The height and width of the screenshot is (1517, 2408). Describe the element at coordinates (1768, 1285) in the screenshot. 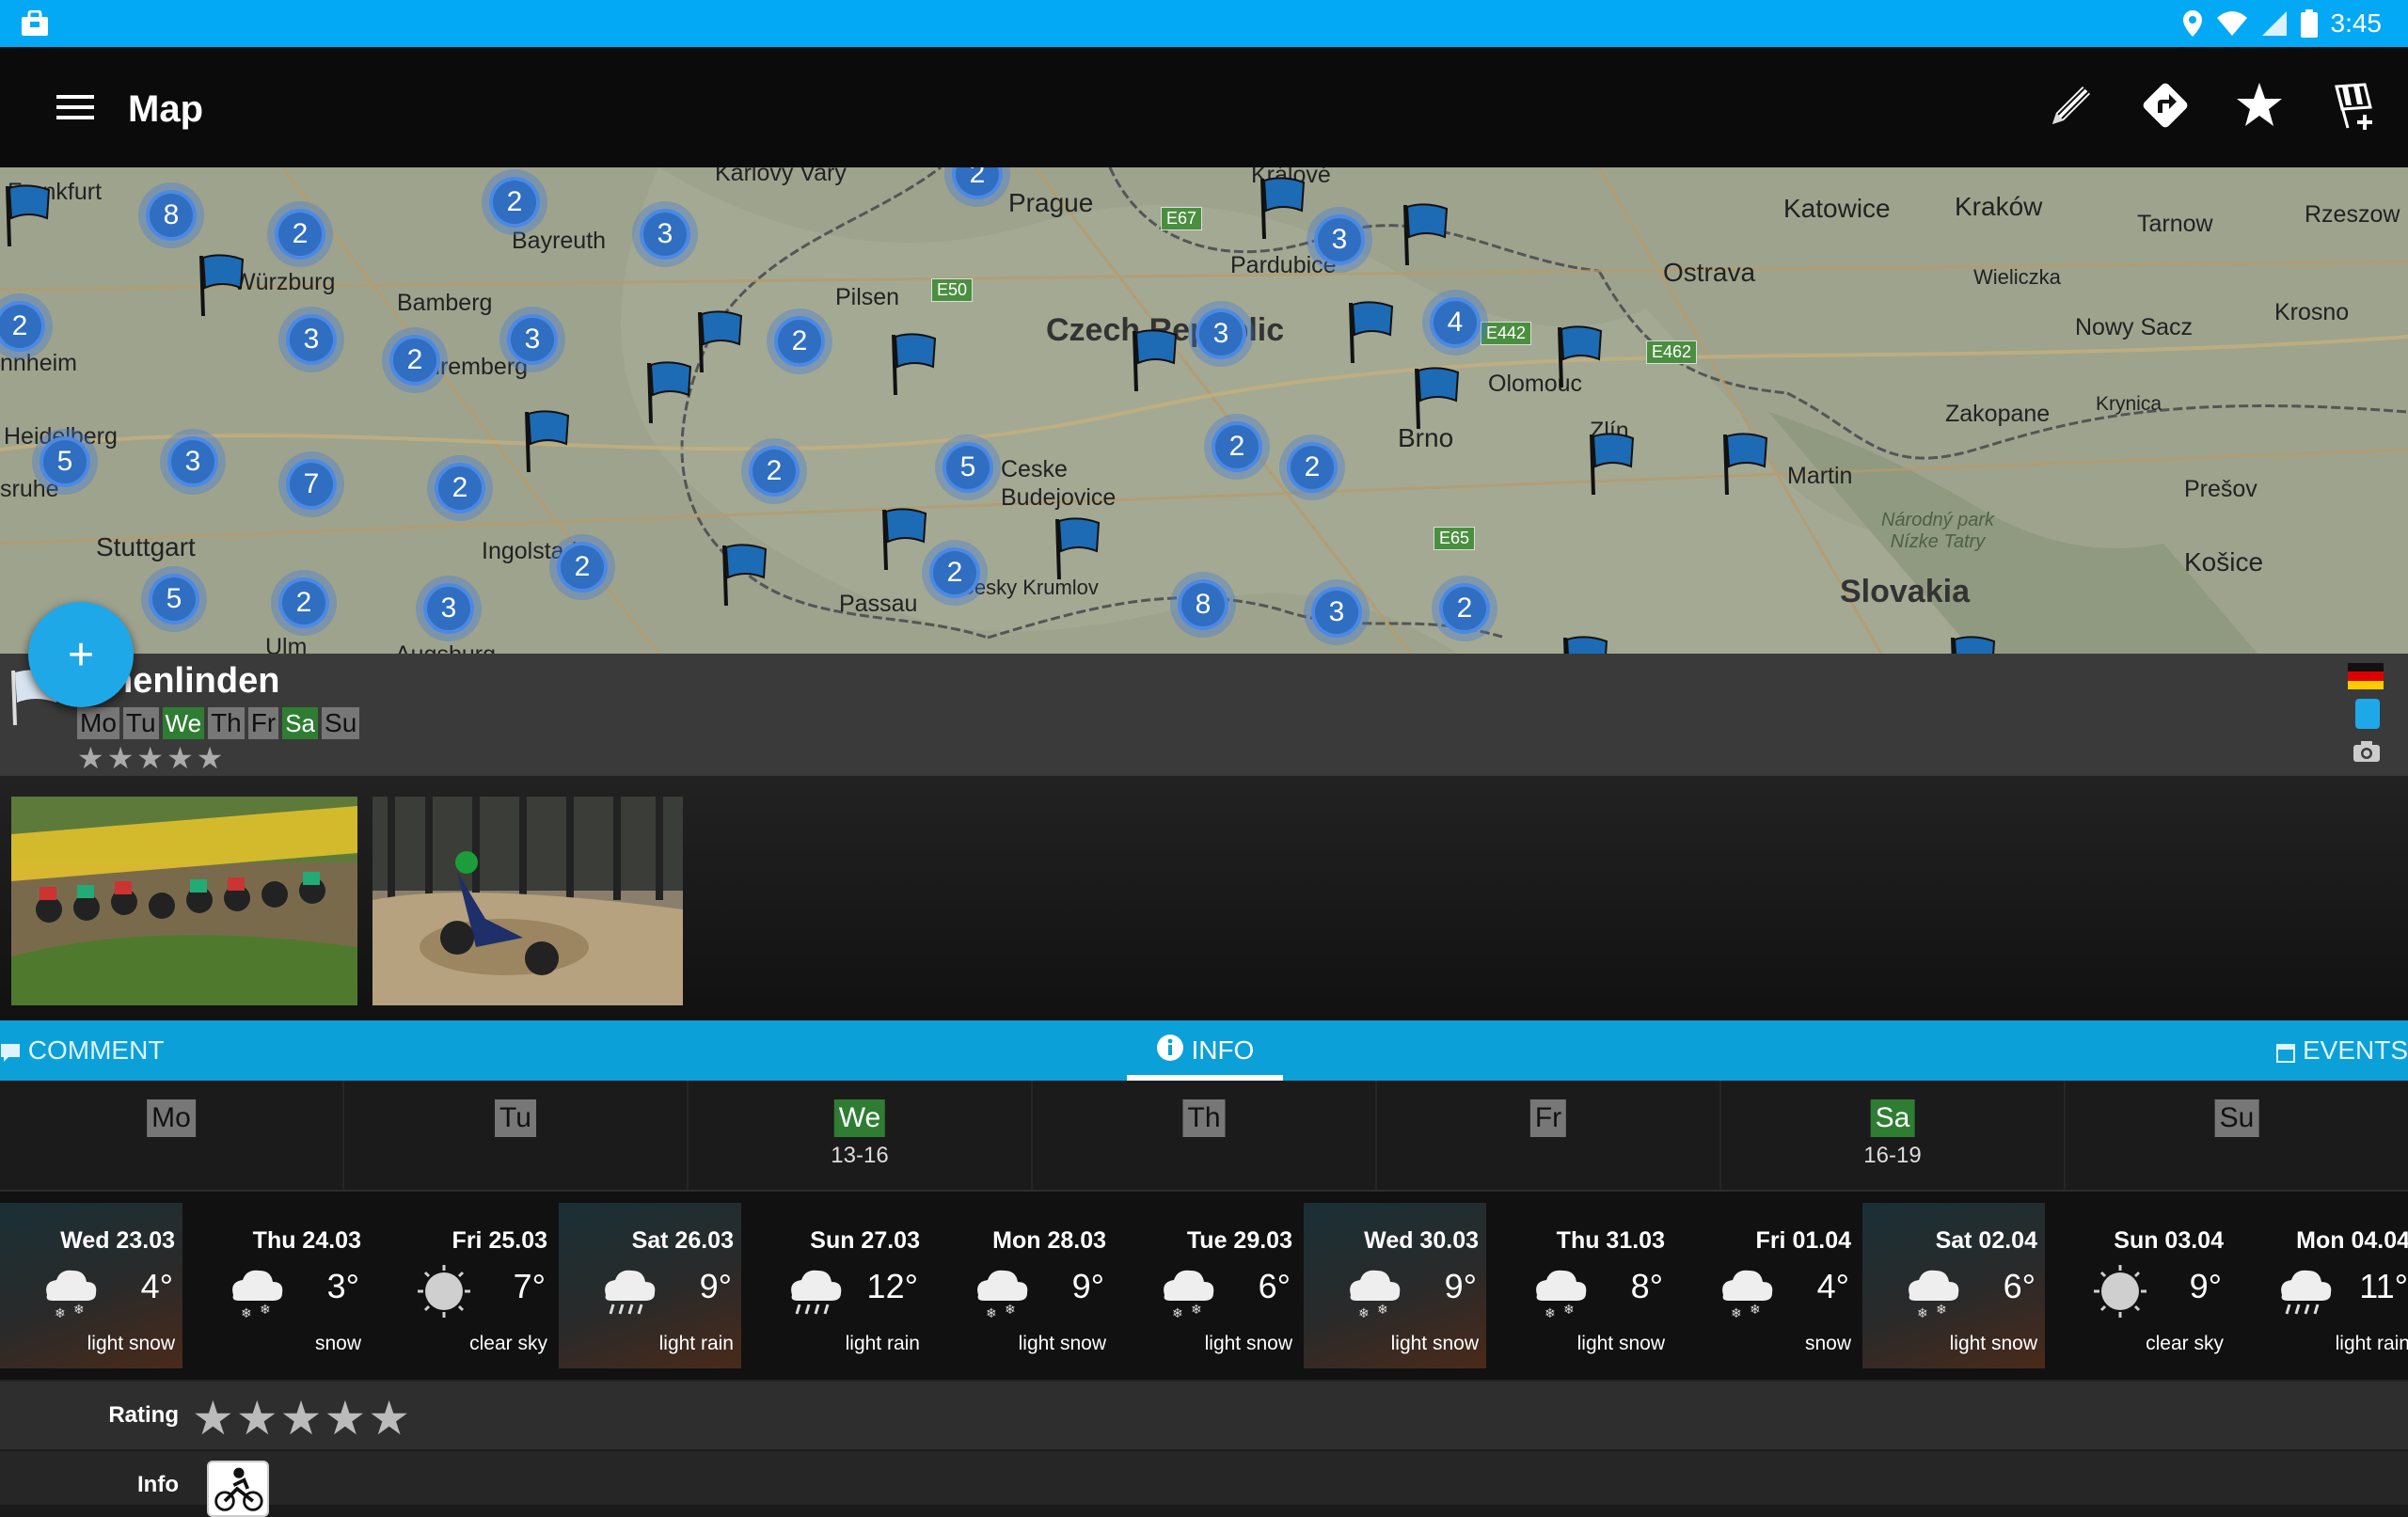

I see `forecast-card: Fri 01.04 ❄ ❄ 4° snow` at that location.